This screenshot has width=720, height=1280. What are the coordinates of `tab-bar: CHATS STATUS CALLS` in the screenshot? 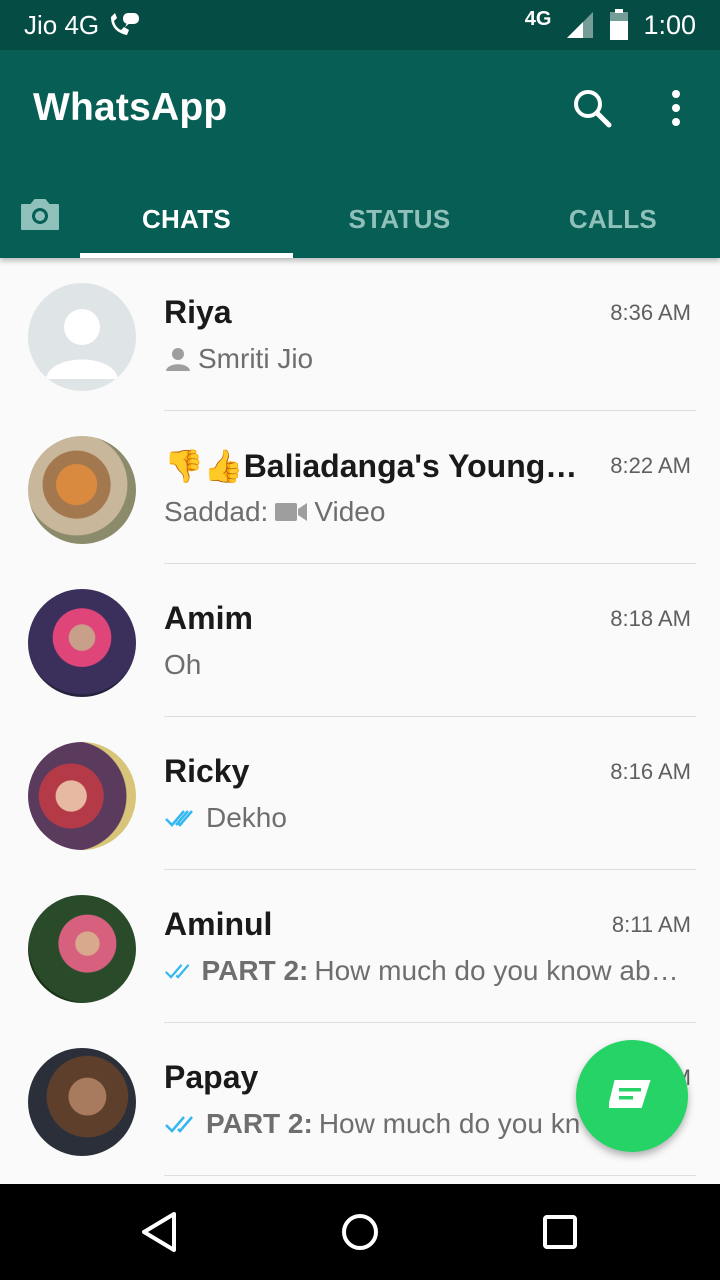 It's located at (360, 219).